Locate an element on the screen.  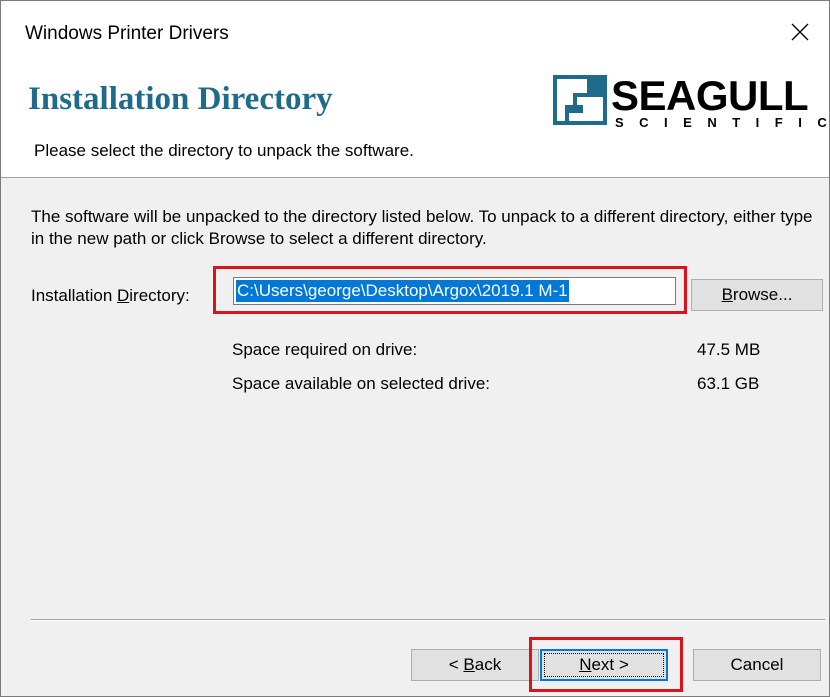
directory-input-value: C:\Users\george\Desktop\Argox\2019.1 M-1 is located at coordinates (402, 291).